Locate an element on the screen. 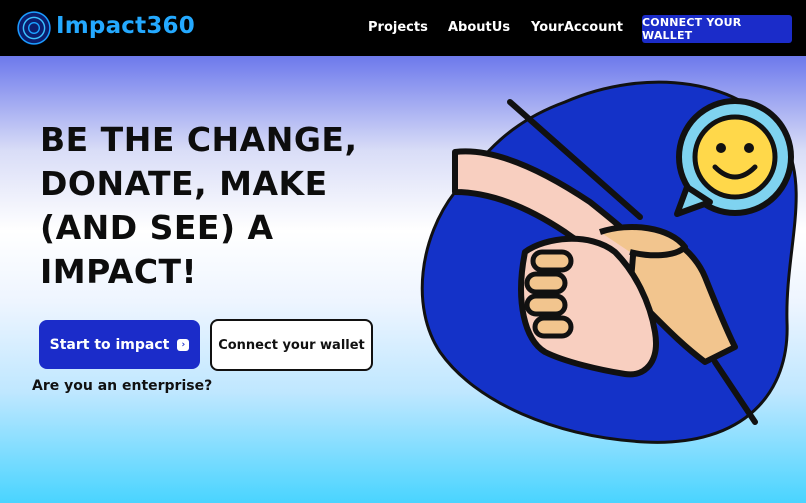  brand-name: Impact360 is located at coordinates (125, 26).